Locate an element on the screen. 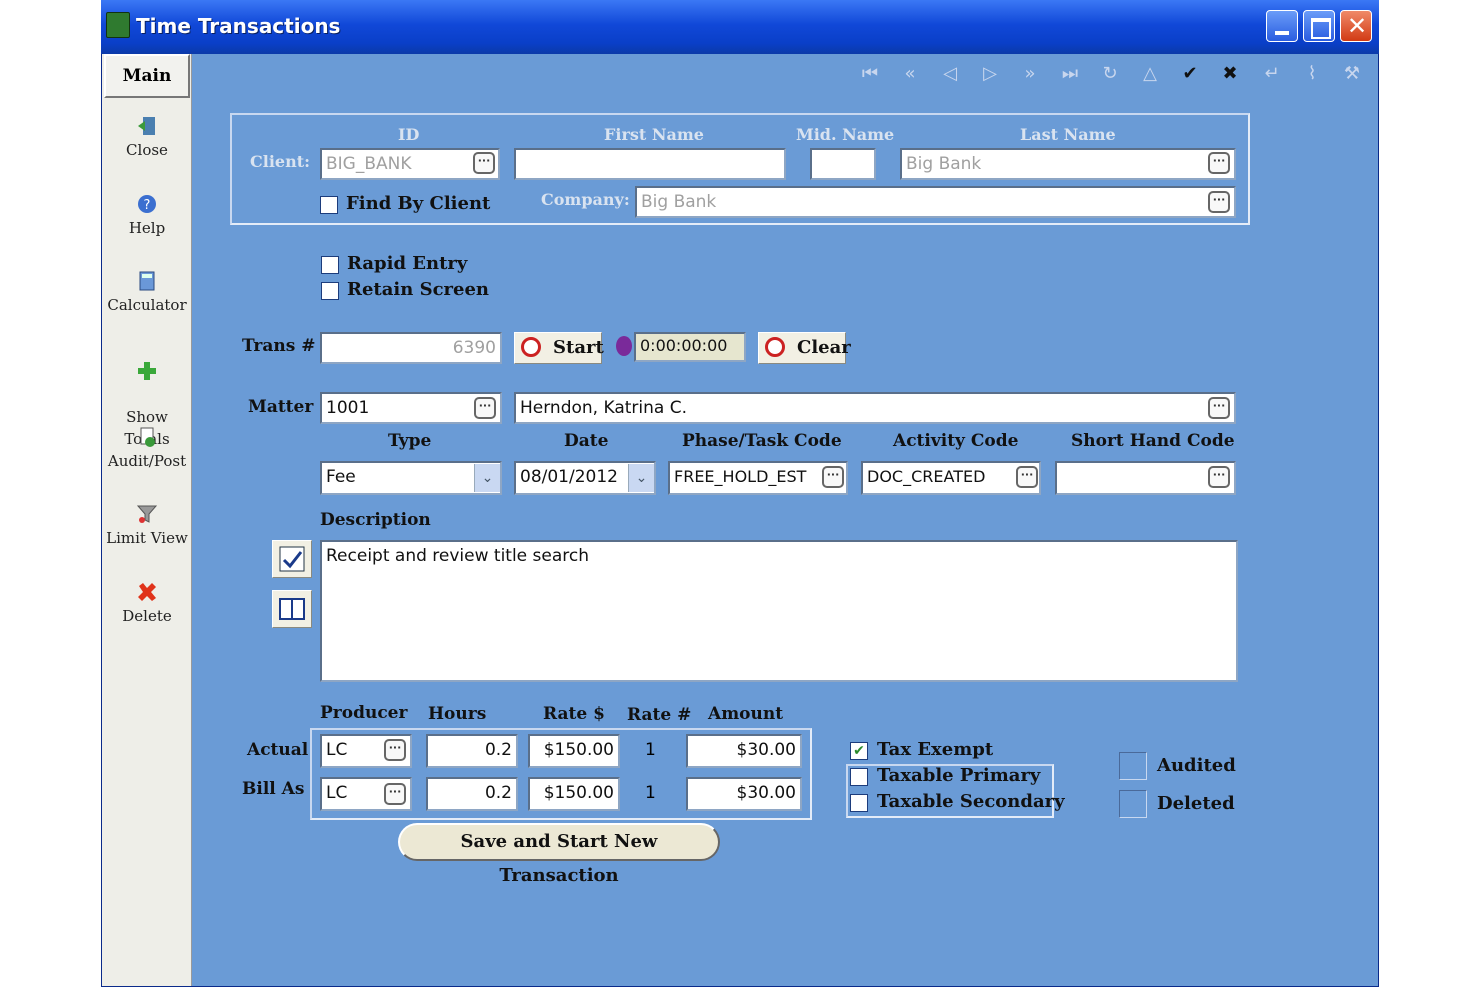 This screenshot has height=987, width=1480. up-icon: △ is located at coordinates (1150, 74).